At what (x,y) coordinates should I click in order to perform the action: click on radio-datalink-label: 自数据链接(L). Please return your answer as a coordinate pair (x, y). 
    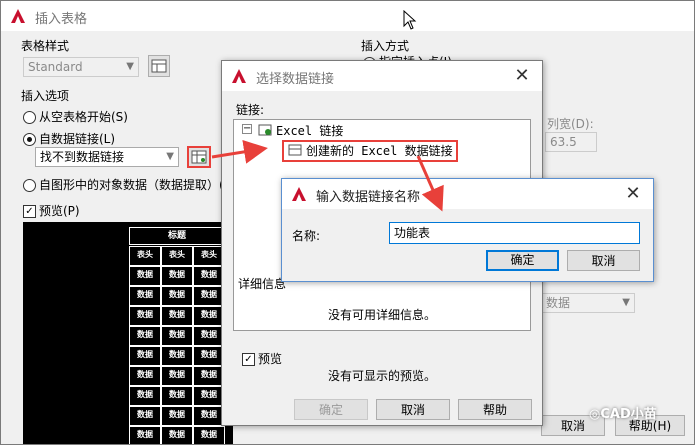
    Looking at the image, I should click on (77, 139).